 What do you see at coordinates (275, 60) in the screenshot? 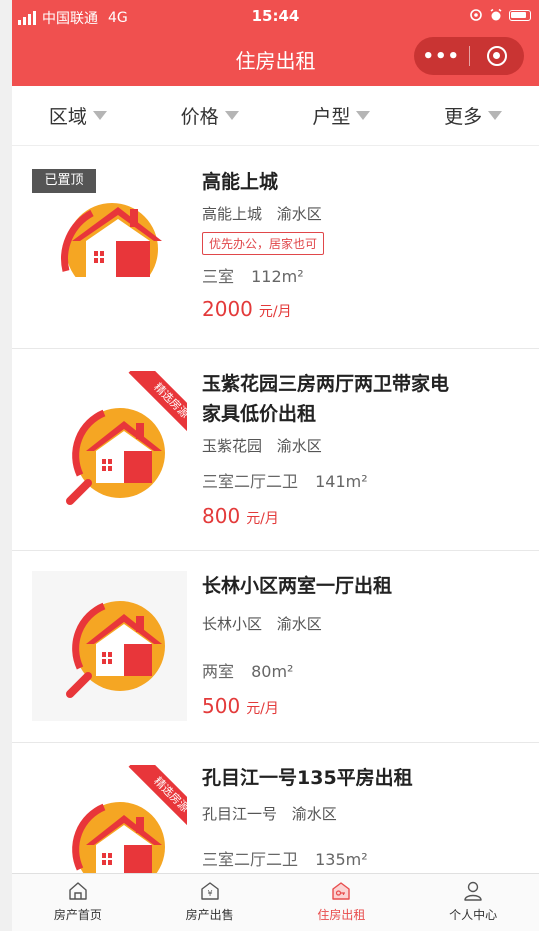
I see `nav-bar: 住房出租 •••` at bounding box center [275, 60].